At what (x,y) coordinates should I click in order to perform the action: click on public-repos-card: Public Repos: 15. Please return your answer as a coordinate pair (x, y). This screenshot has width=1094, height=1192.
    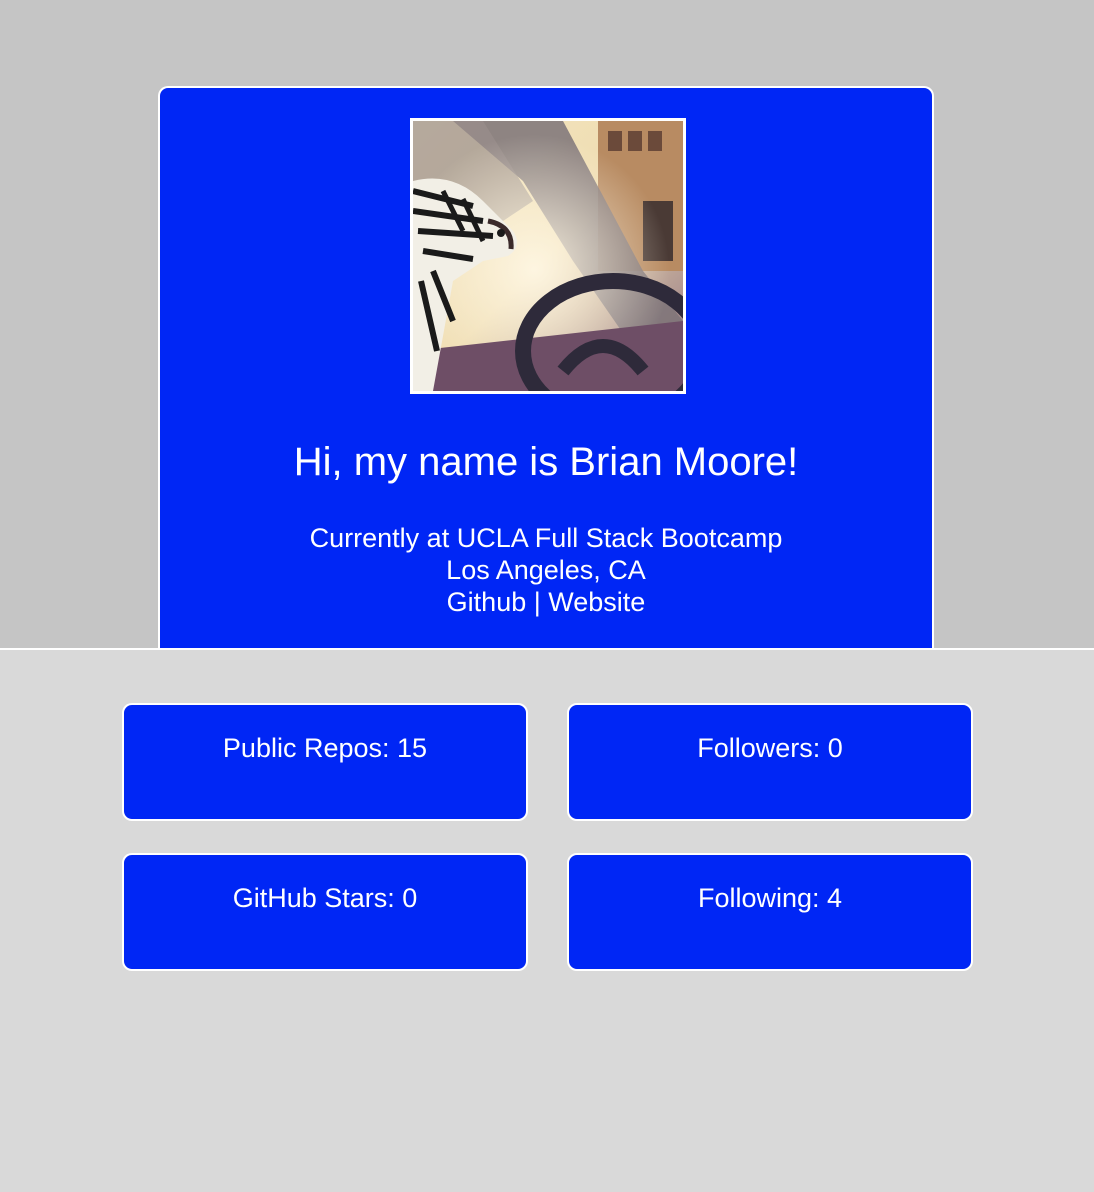
    Looking at the image, I should click on (325, 762).